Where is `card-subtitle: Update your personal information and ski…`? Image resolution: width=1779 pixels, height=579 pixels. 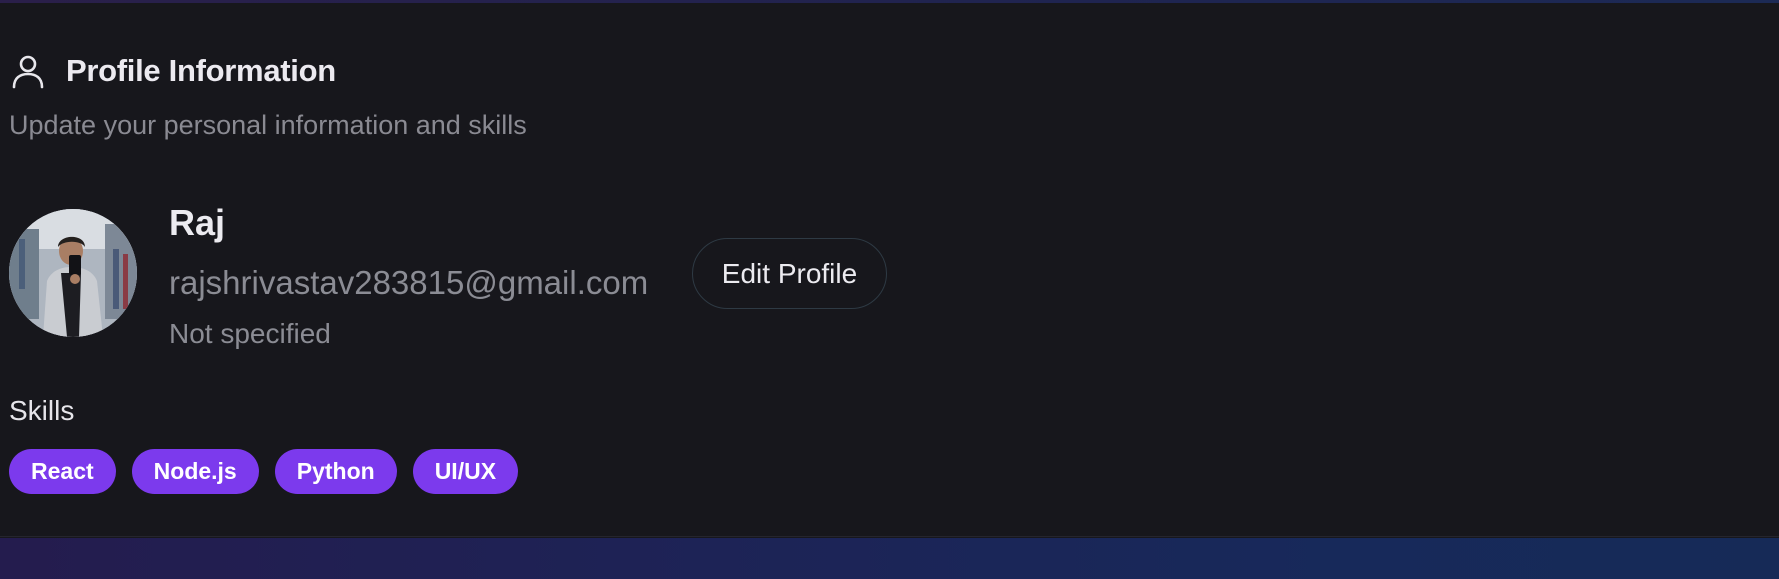 card-subtitle: Update your personal information and ski… is located at coordinates (268, 125).